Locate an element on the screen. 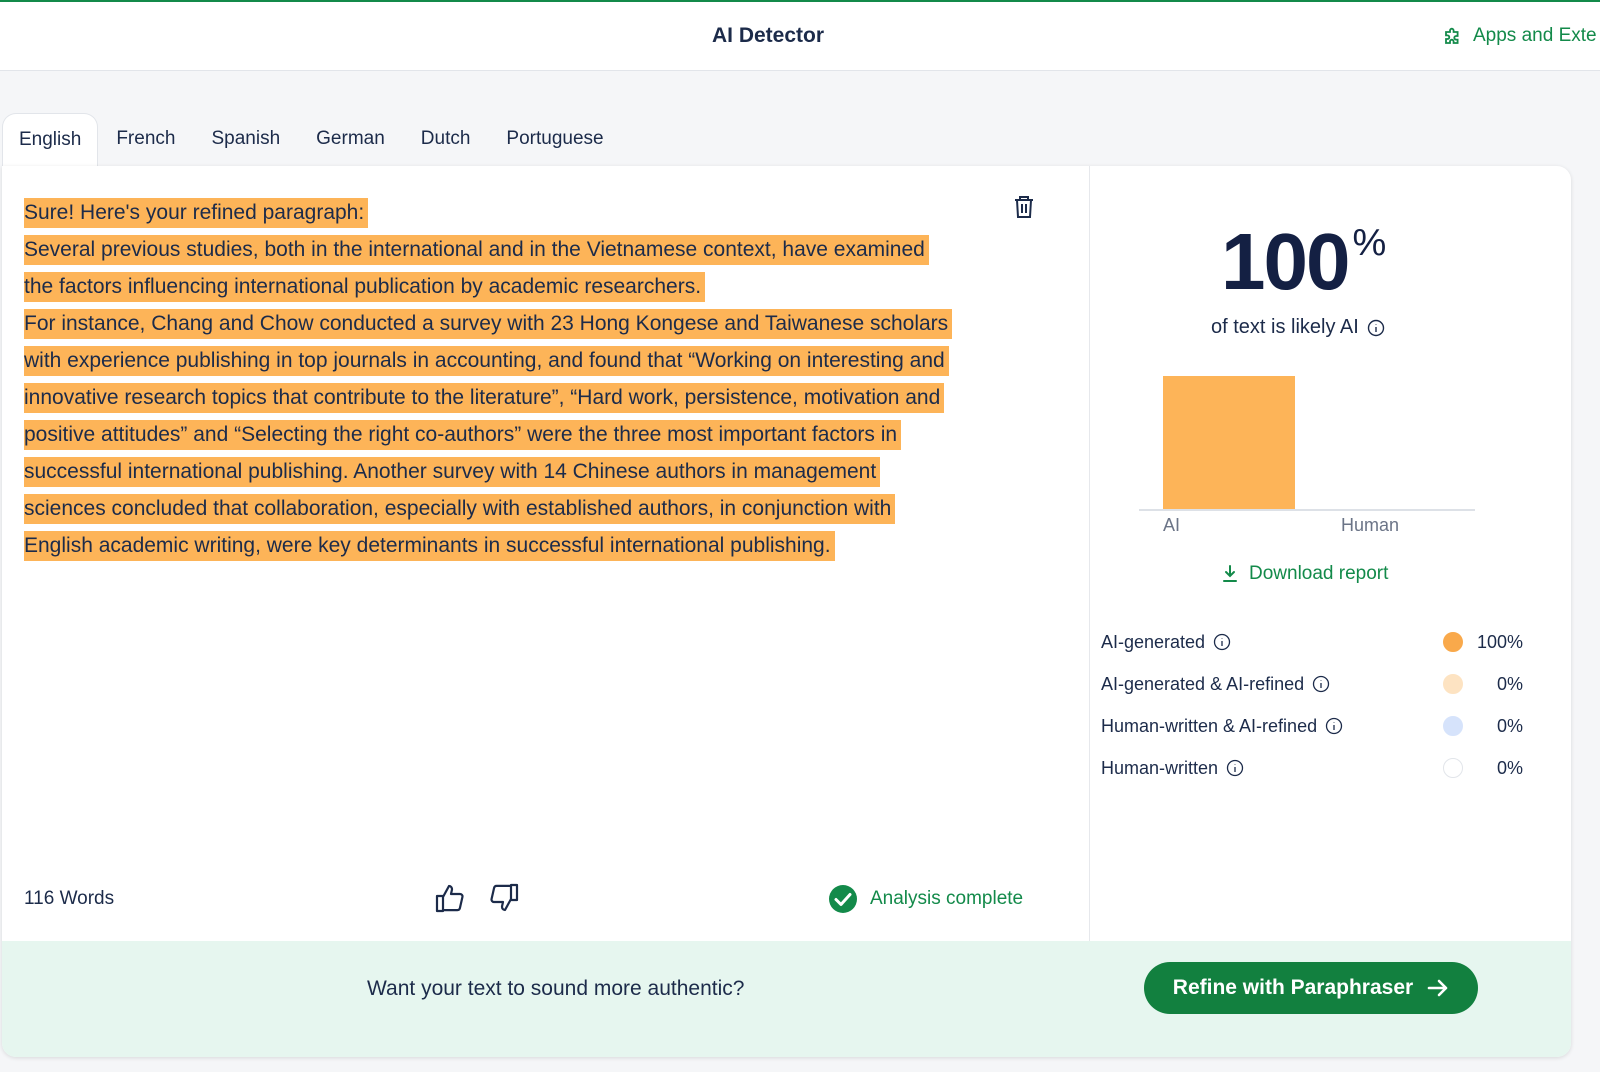 The width and height of the screenshot is (1600, 1072). score-caption-label: of text is likely AI is located at coordinates (1285, 327).